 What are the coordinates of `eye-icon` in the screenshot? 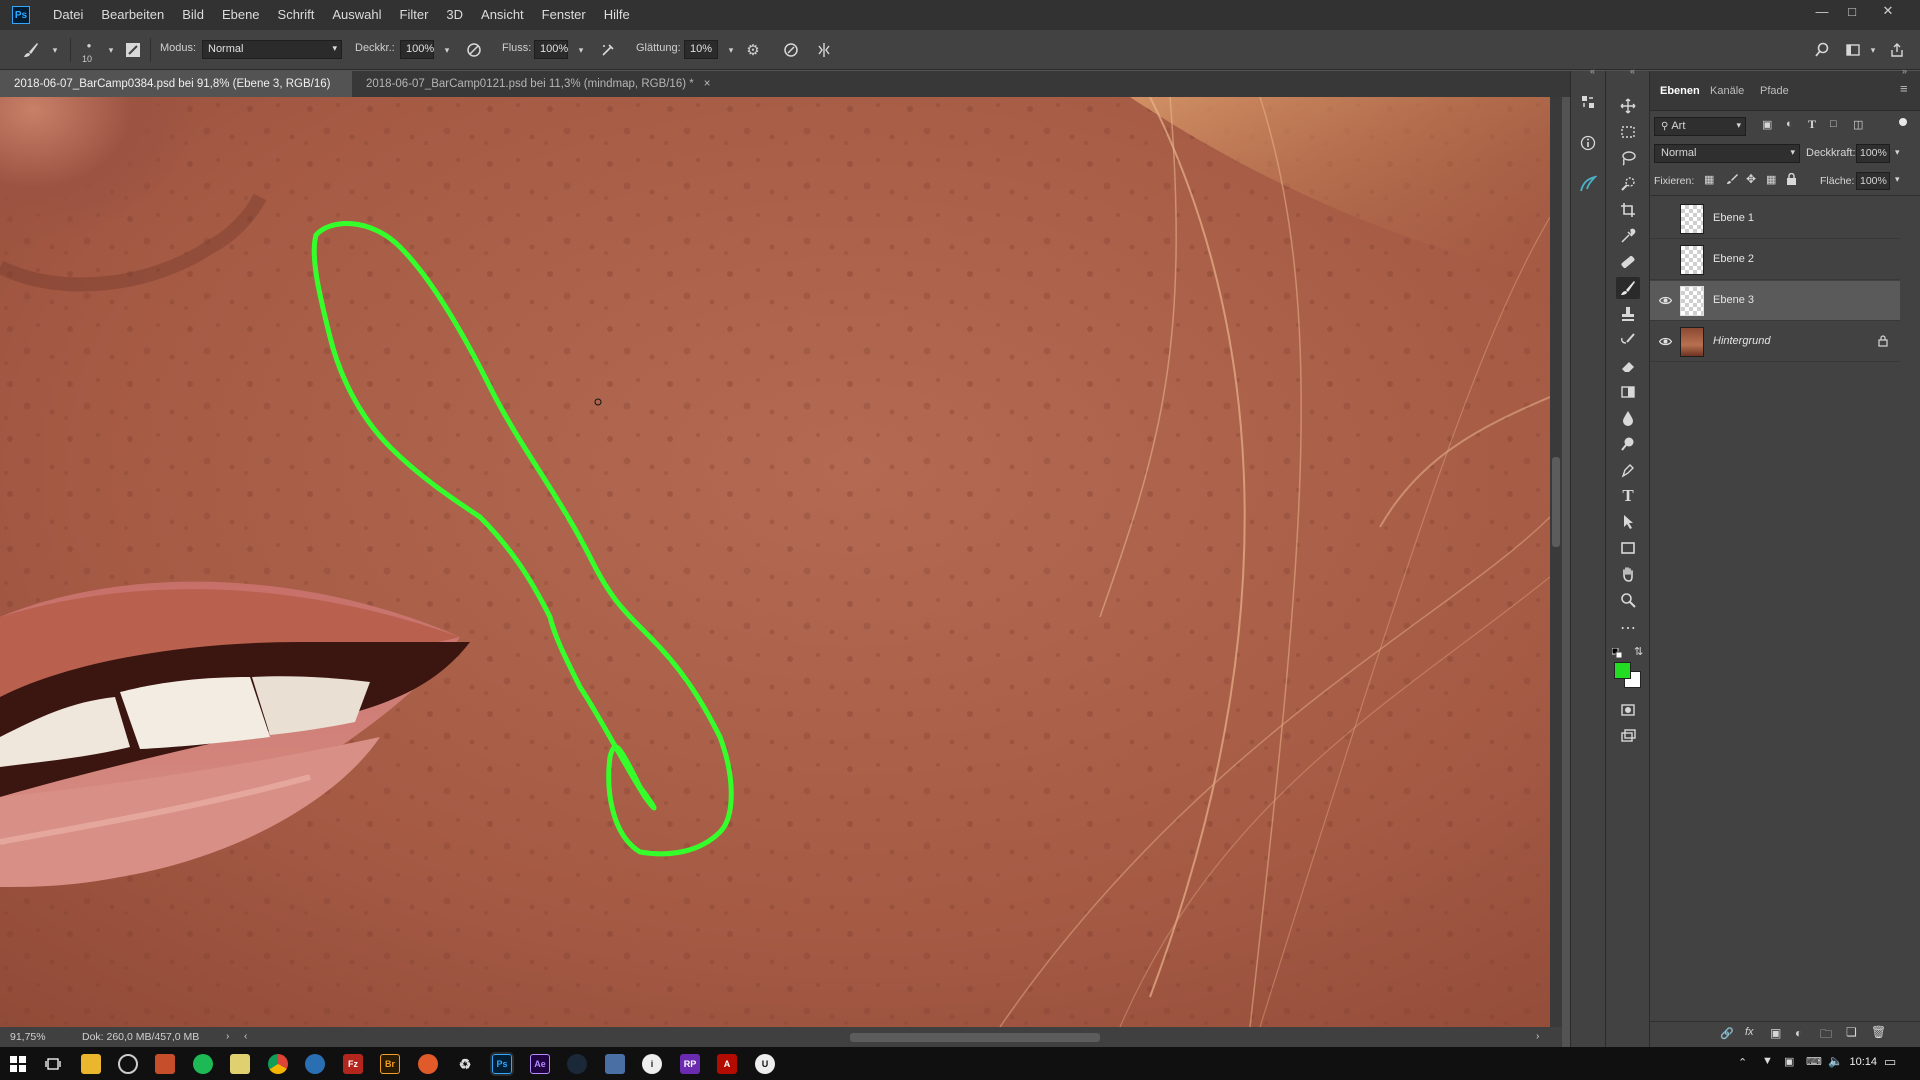 It's located at (1665, 300).